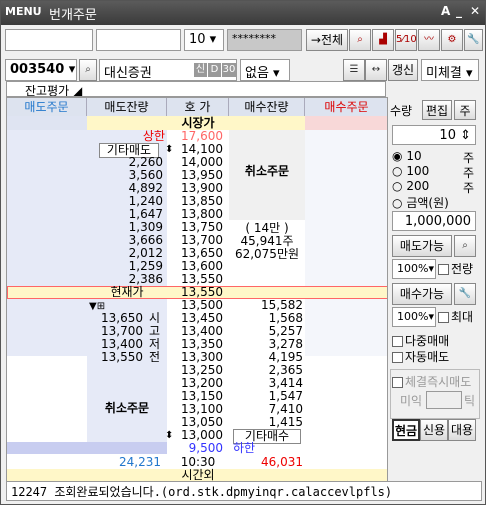  I want to click on lower-limit-label: 하한, so click(244, 448).